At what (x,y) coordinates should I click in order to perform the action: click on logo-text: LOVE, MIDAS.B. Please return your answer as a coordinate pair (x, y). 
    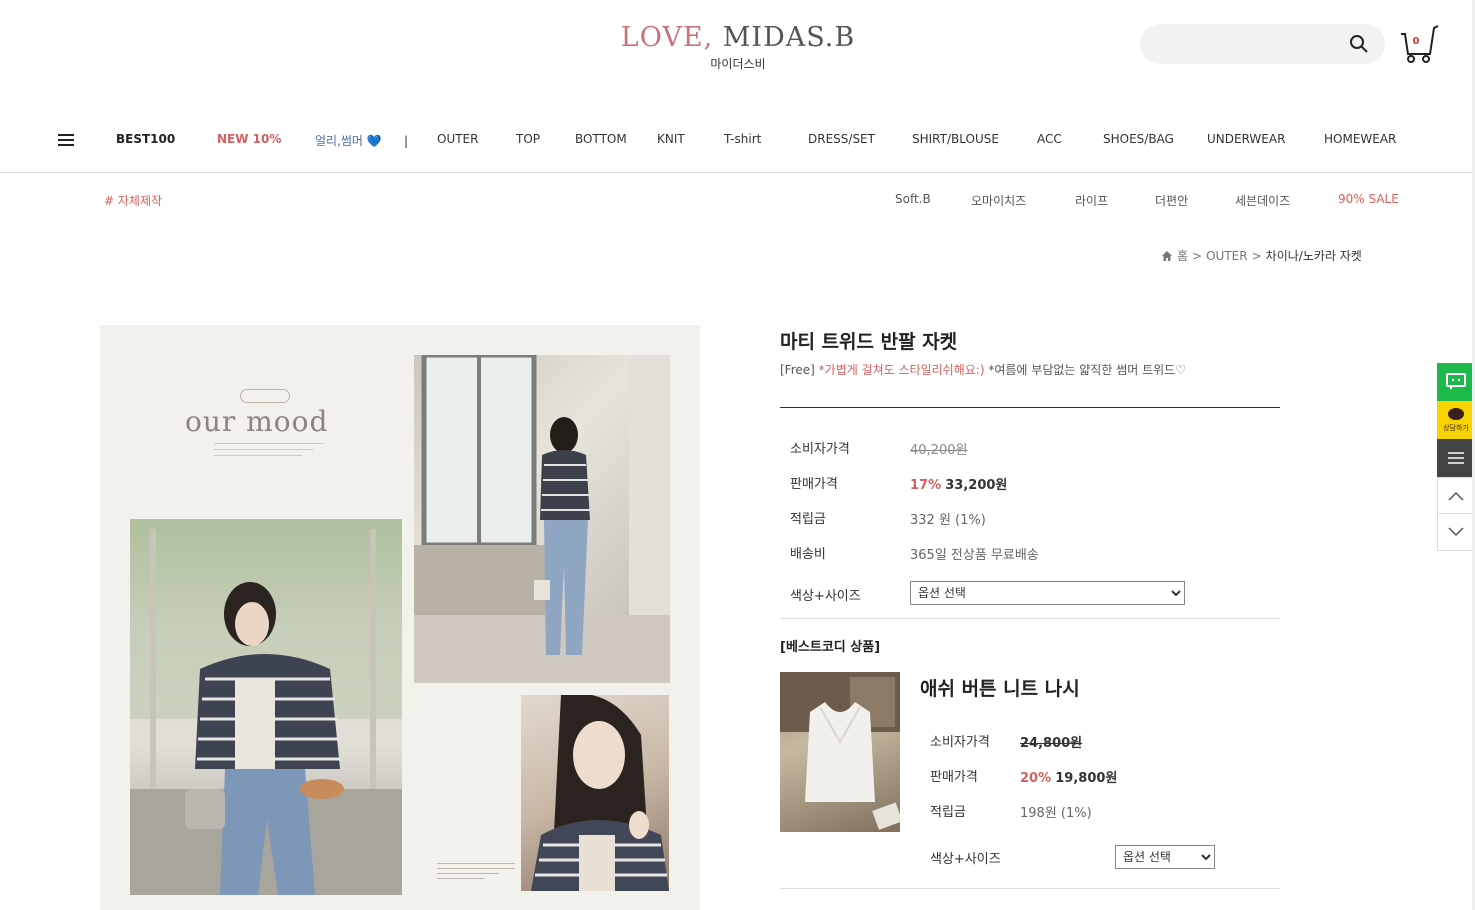
    Looking at the image, I should click on (738, 37).